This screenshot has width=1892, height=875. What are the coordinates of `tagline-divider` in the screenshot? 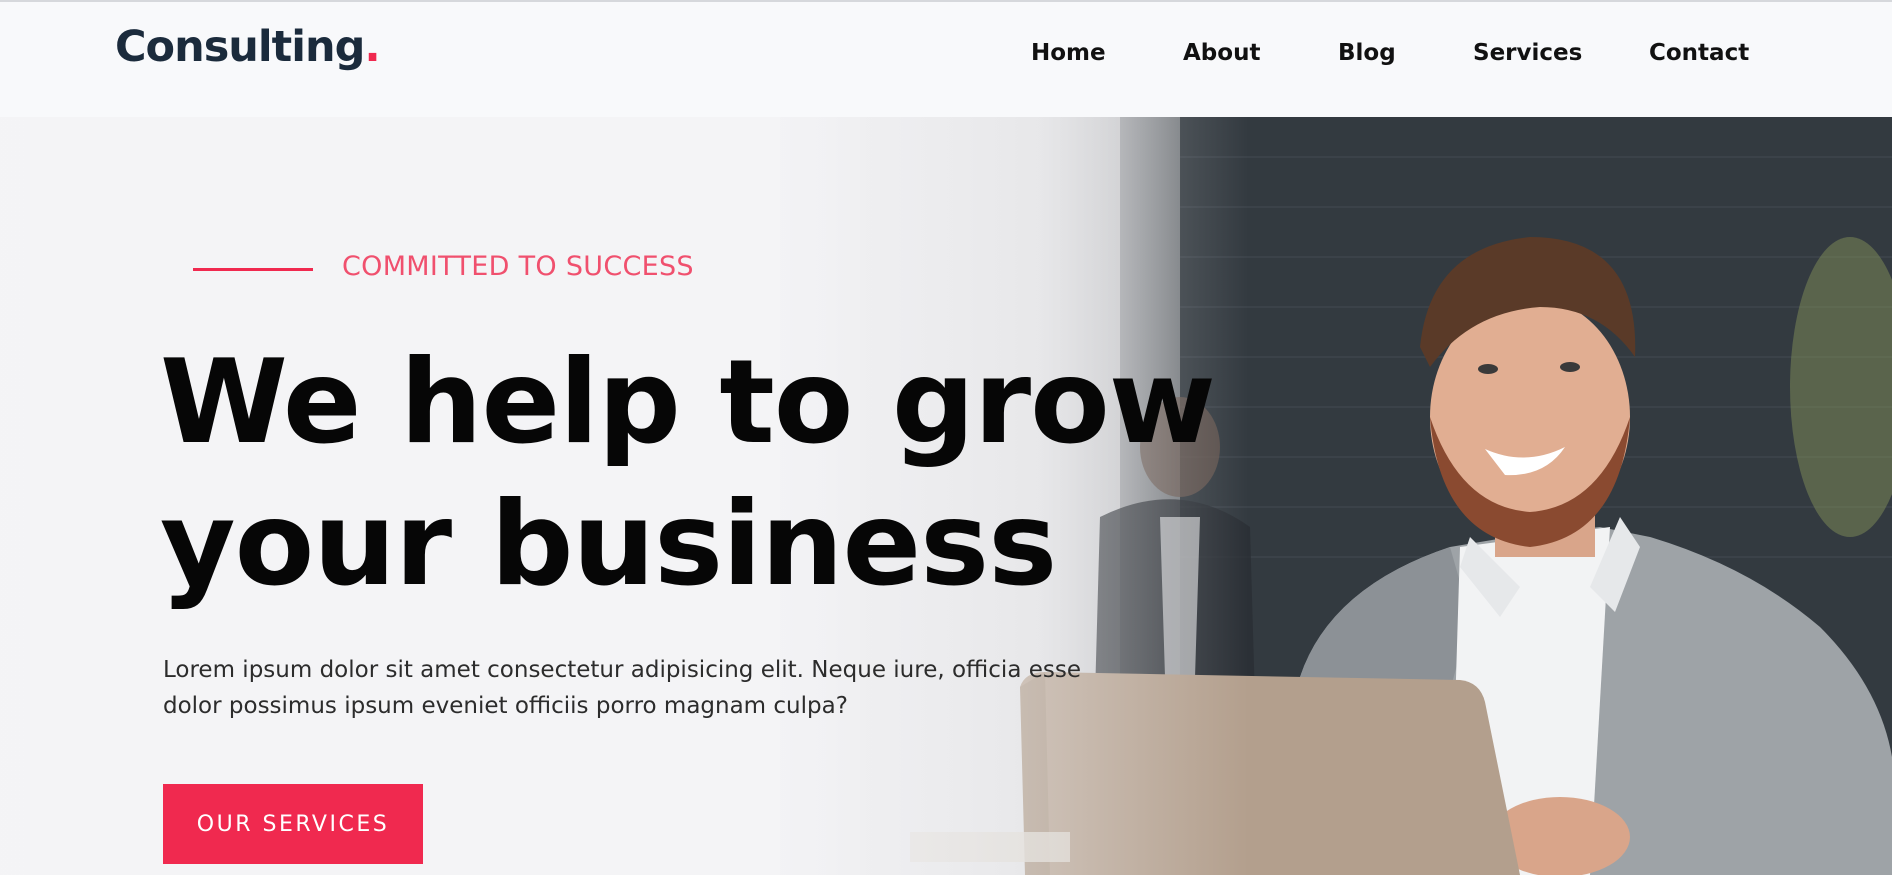 It's located at (253, 269).